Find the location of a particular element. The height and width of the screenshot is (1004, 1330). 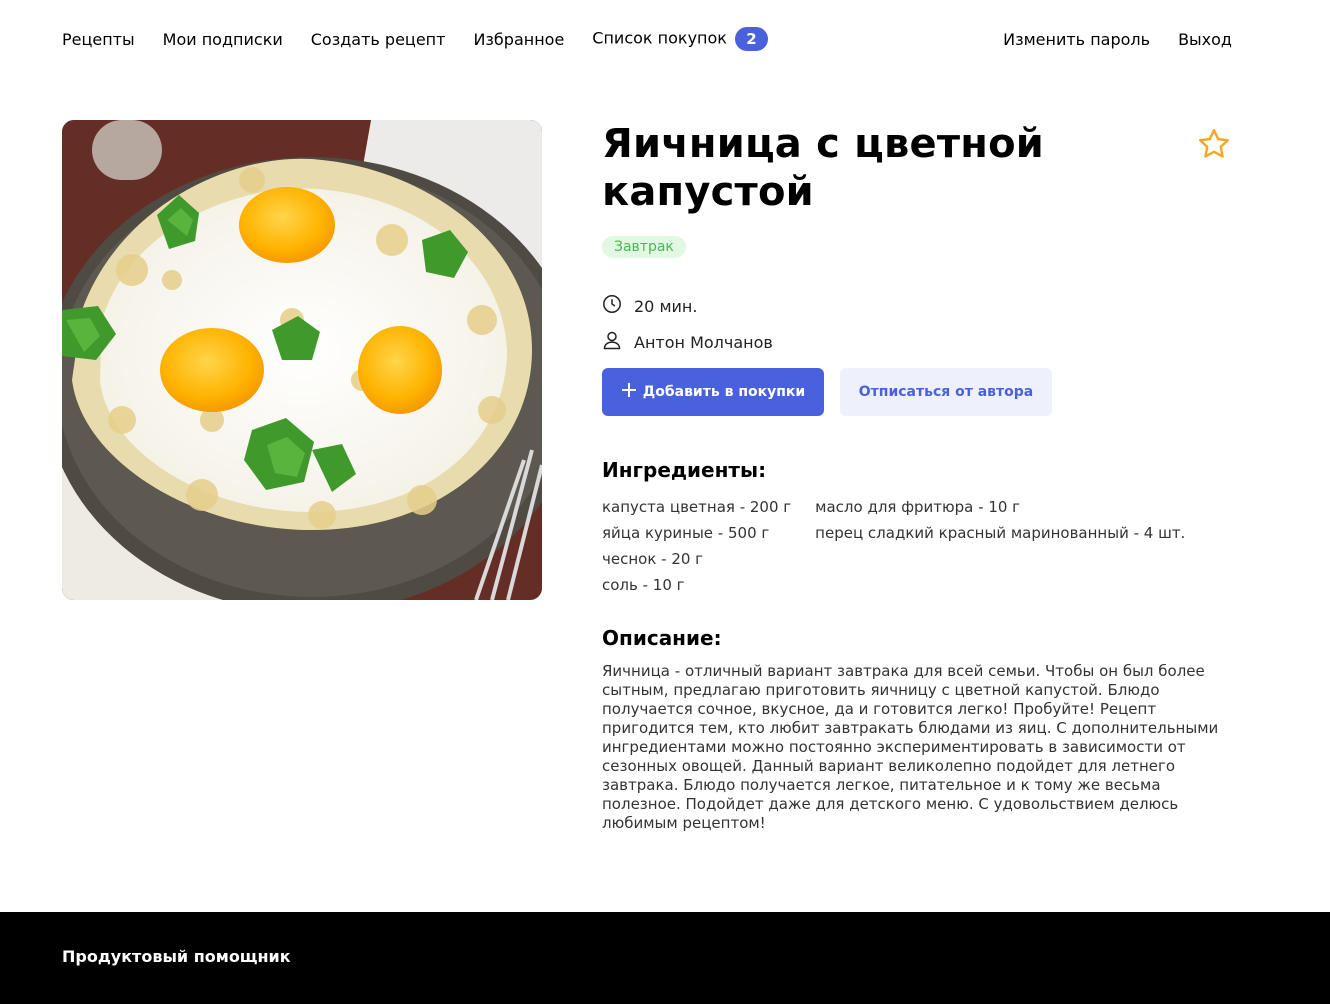

logout-link: Выход is located at coordinates (1205, 39).